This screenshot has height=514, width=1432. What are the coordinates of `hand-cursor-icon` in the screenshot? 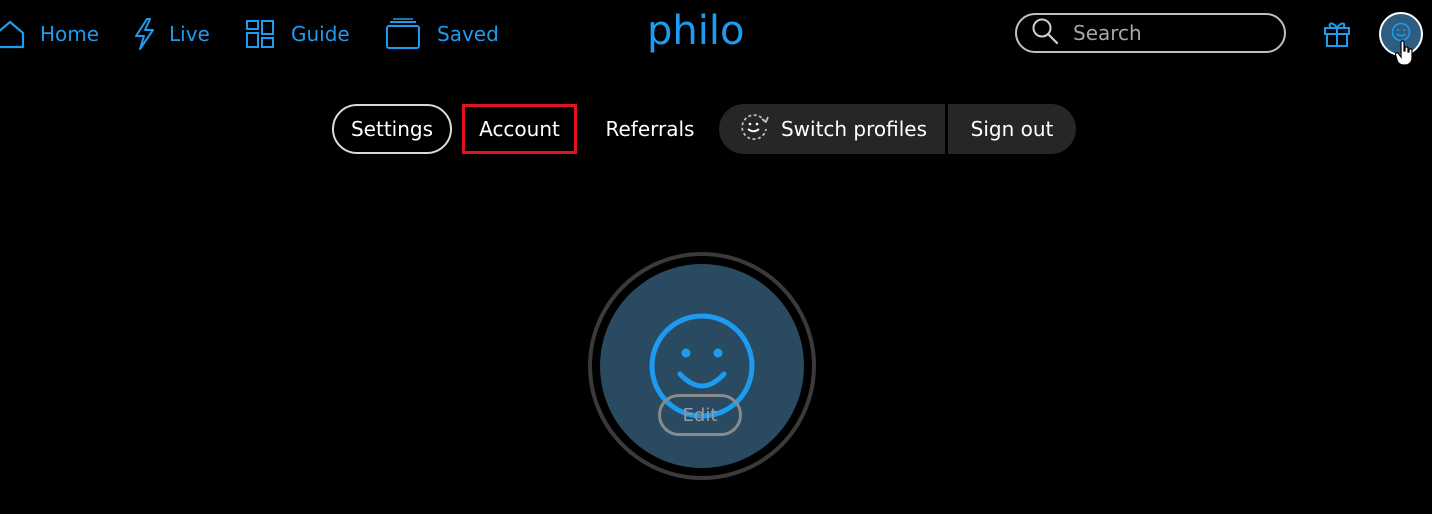 It's located at (1404, 55).